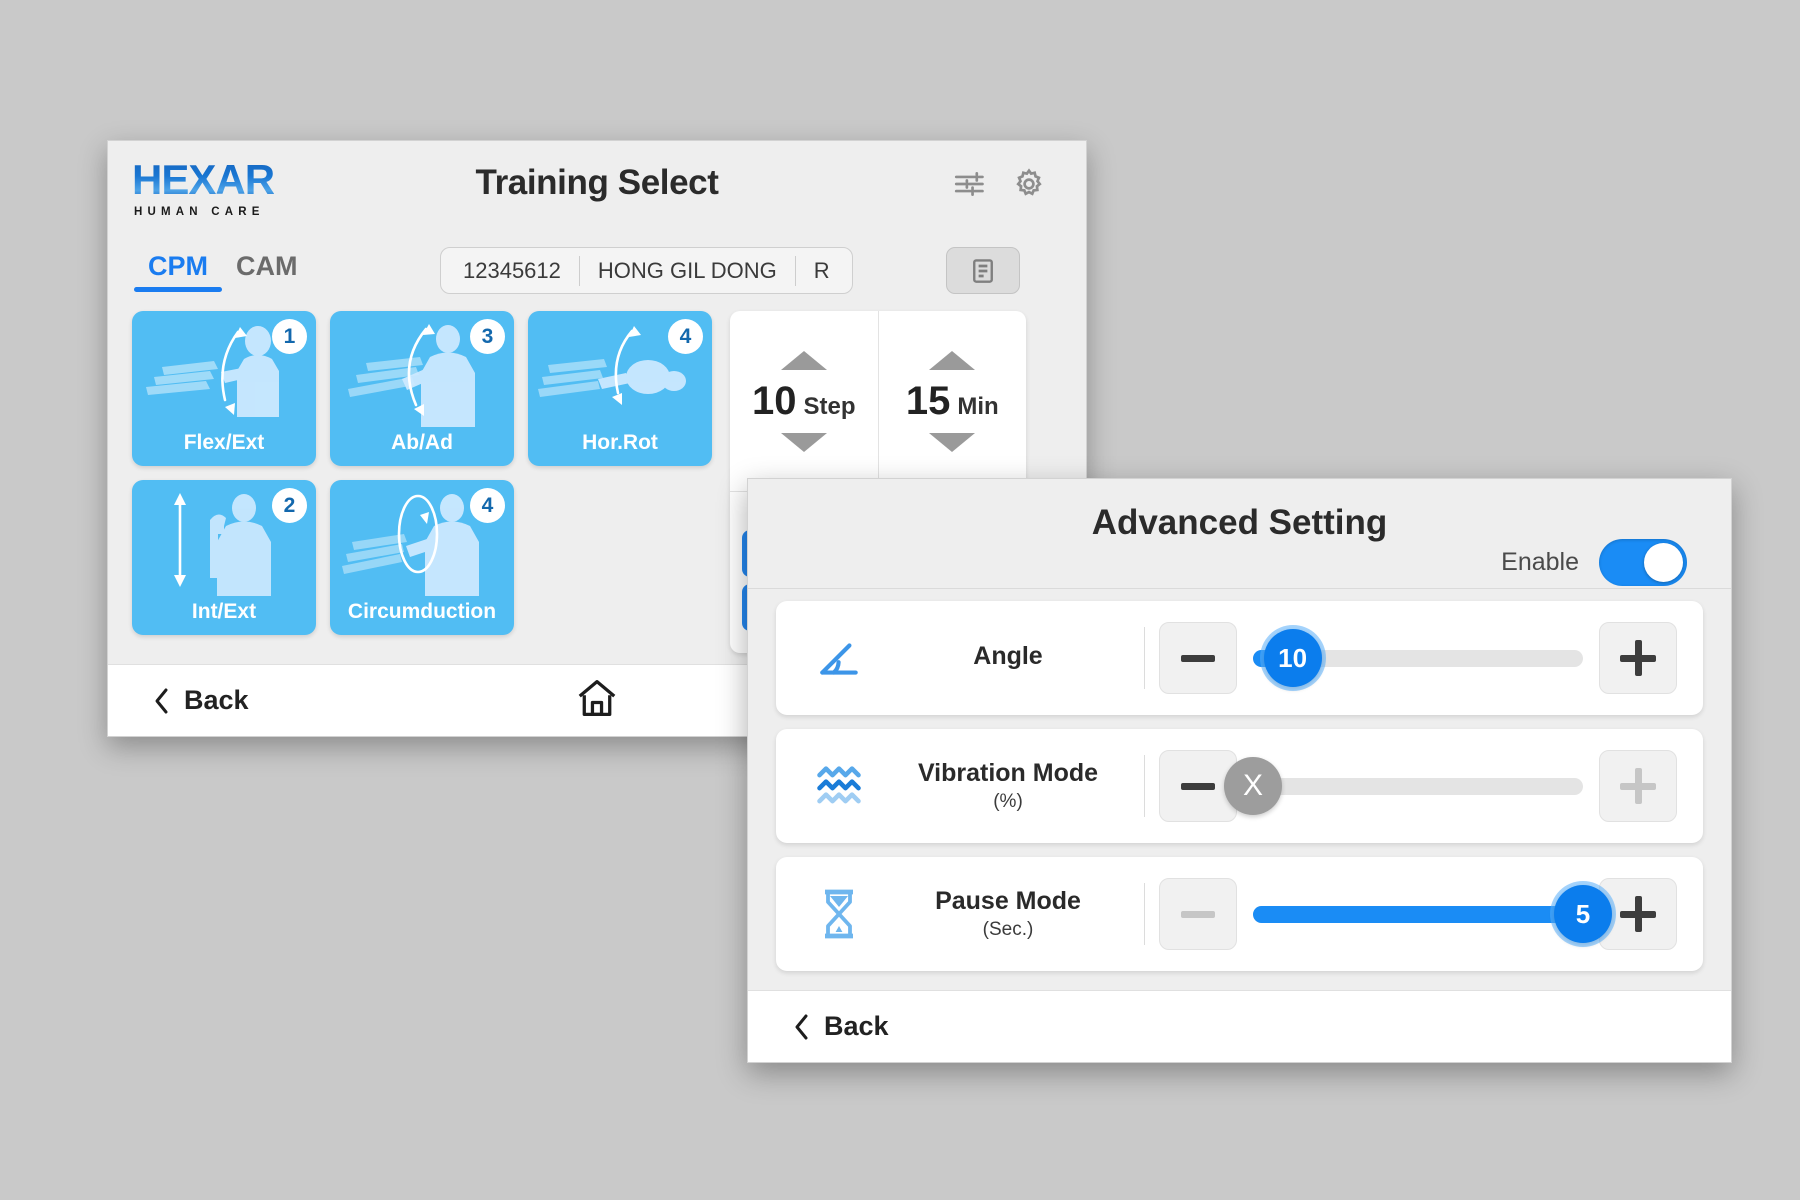  Describe the element at coordinates (620, 388) in the screenshot. I see `exercise-card-hor-rot: 4 Hor.Rot` at that location.